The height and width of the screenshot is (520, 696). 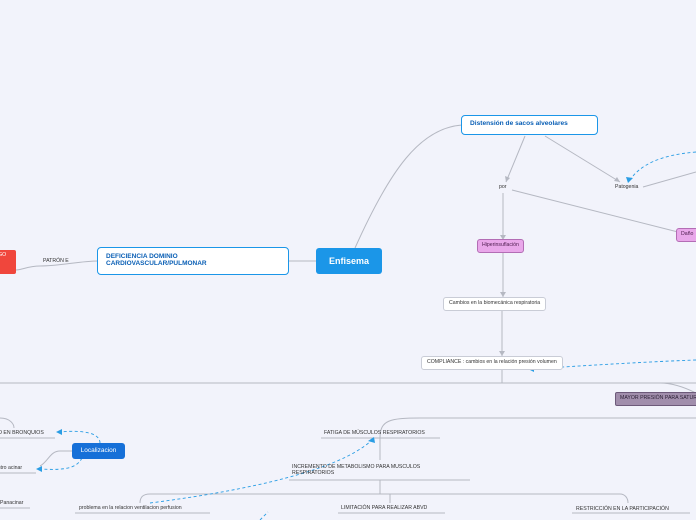 What do you see at coordinates (264, 515) in the screenshot?
I see `dashed-relation-bottom` at bounding box center [264, 515].